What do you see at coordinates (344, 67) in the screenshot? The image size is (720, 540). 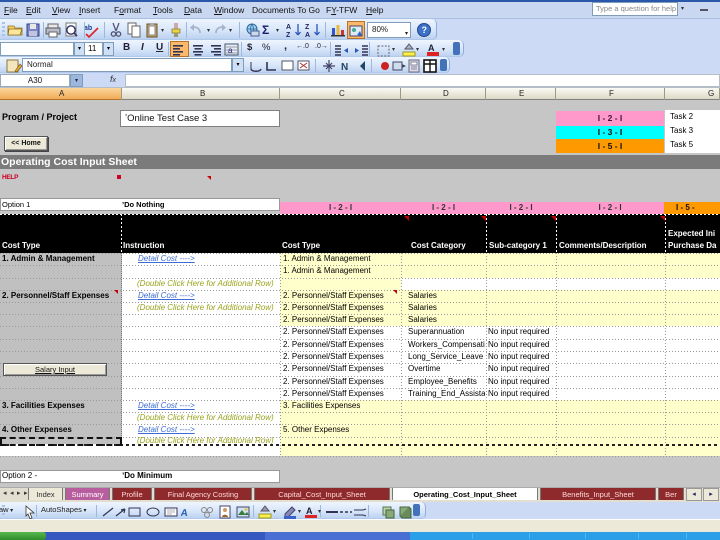 I see `svg-text: N` at bounding box center [344, 67].